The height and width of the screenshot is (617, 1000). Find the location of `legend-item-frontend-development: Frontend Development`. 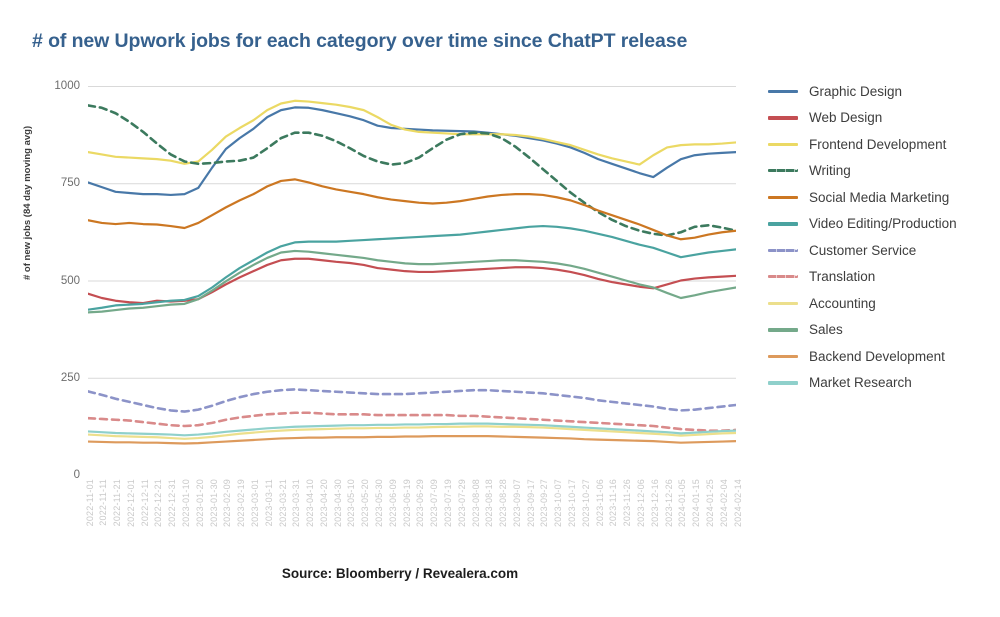

legend-item-frontend-development: Frontend Development is located at coordinates (882, 144).